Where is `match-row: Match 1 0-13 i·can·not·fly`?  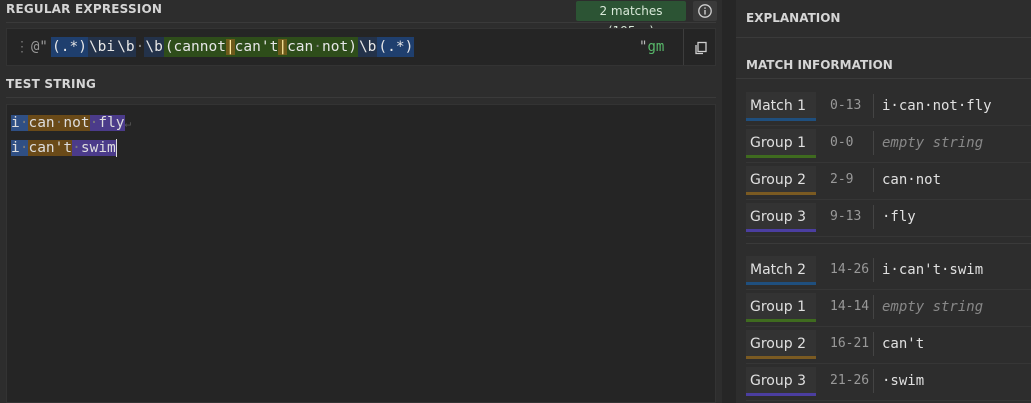
match-row: Match 1 0-13 i·can·not·fly is located at coordinates (888, 109).